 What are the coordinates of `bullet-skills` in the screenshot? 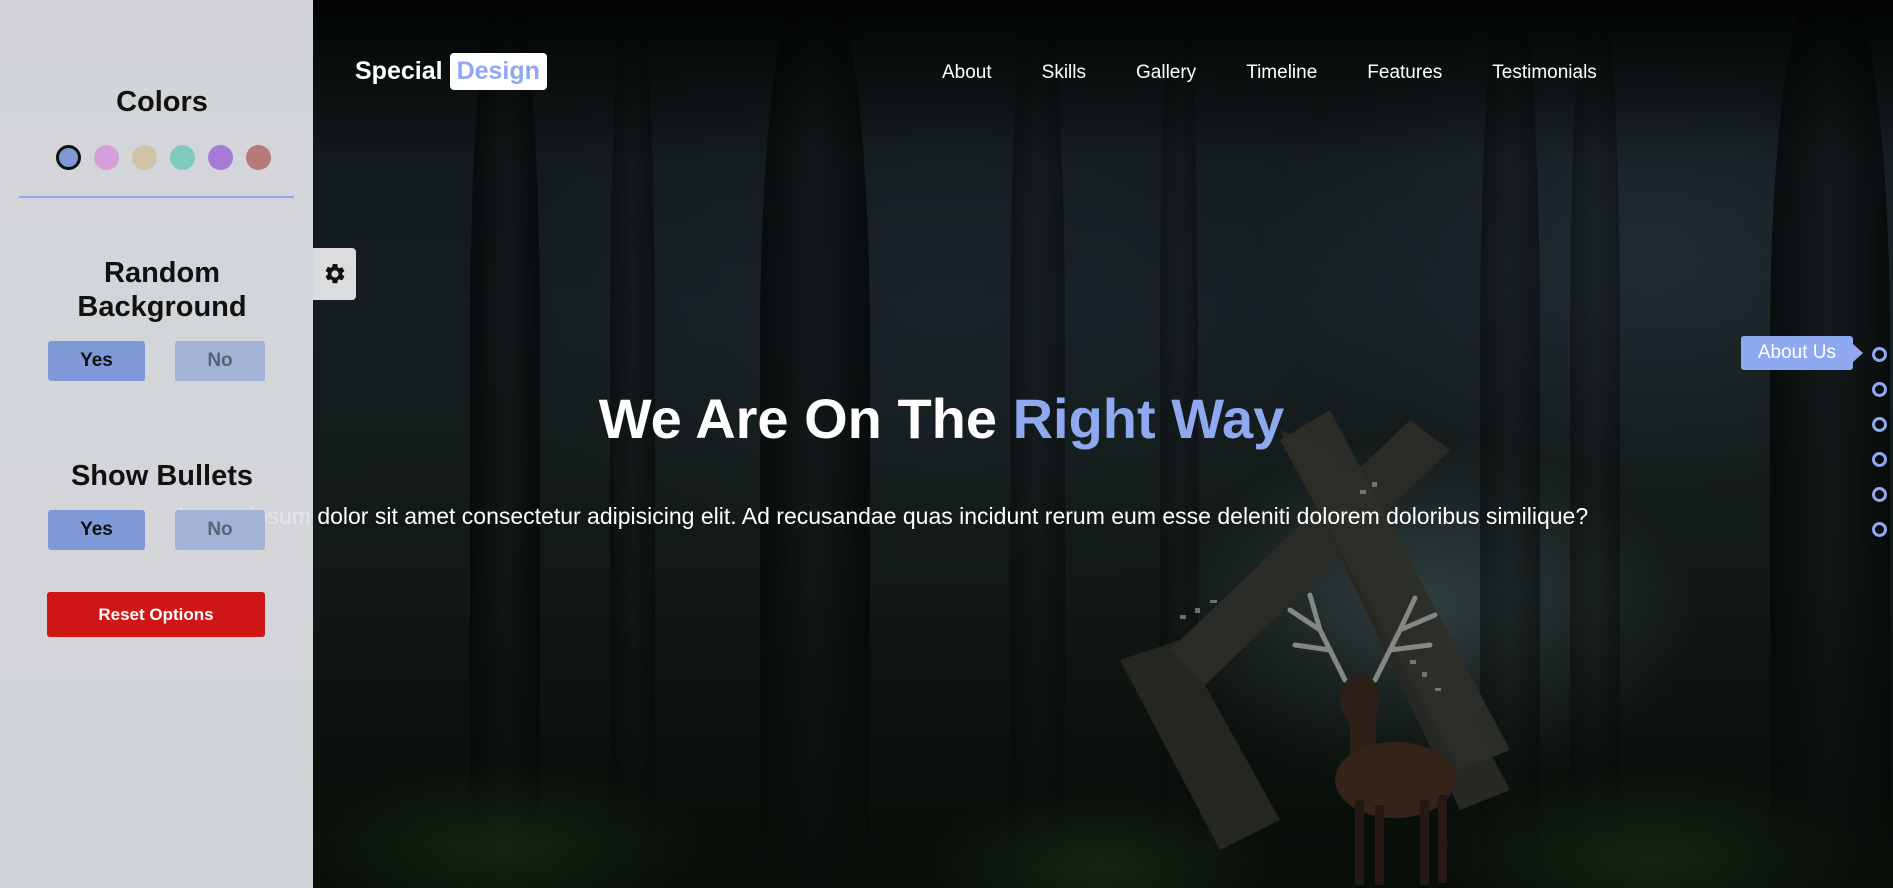 It's located at (1879, 389).